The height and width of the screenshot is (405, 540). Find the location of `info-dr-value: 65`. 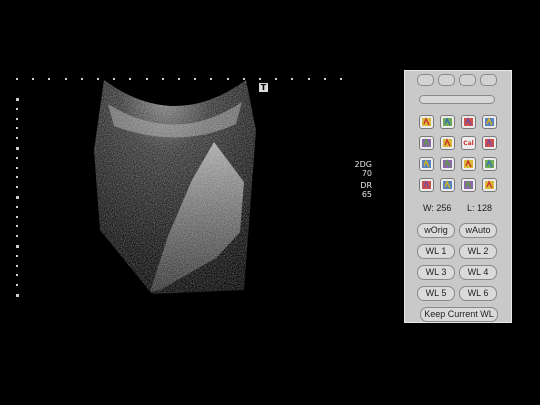

info-dr-value: 65 is located at coordinates (366, 194).